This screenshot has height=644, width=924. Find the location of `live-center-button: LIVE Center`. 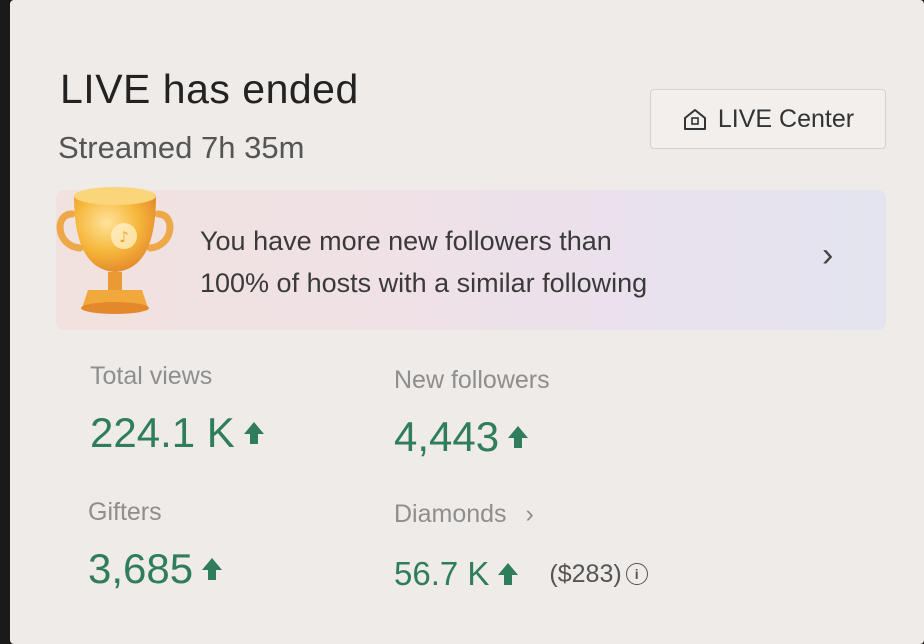

live-center-button: LIVE Center is located at coordinates (768, 119).